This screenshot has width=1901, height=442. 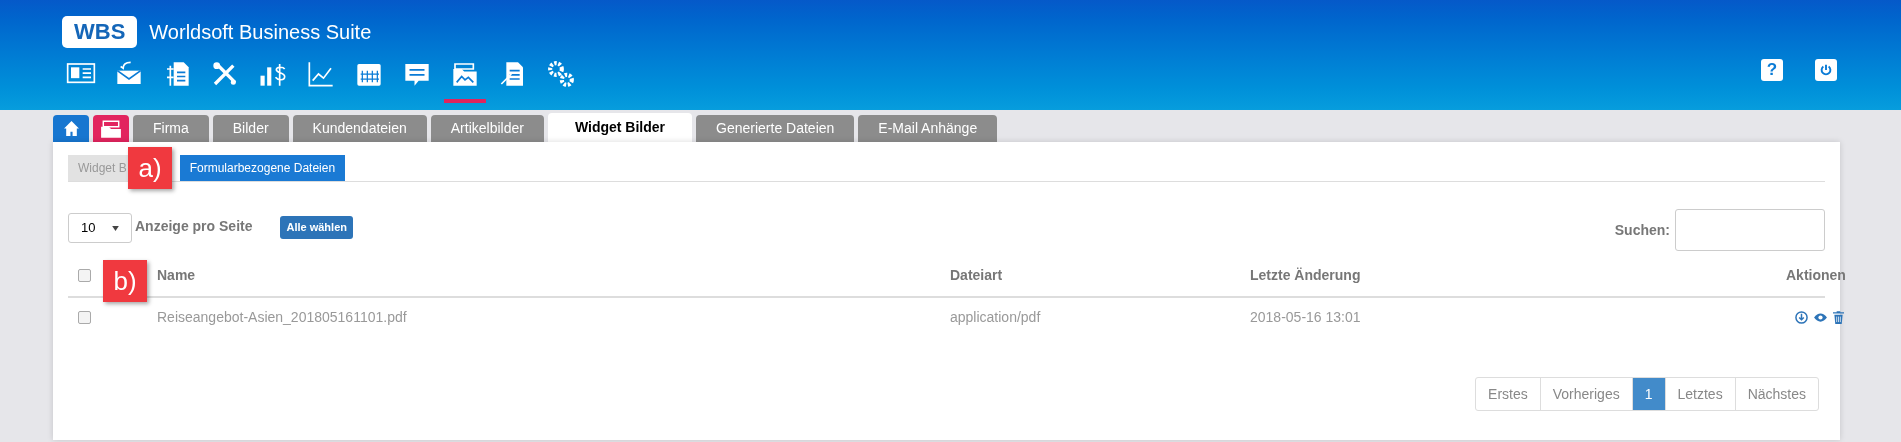 I want to click on help-button: ?, so click(x=1772, y=70).